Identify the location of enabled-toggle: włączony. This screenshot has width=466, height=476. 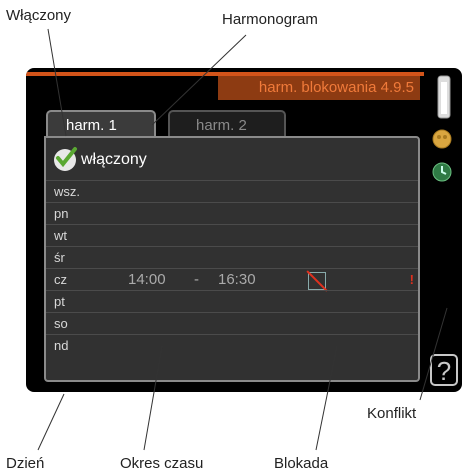
(100, 159).